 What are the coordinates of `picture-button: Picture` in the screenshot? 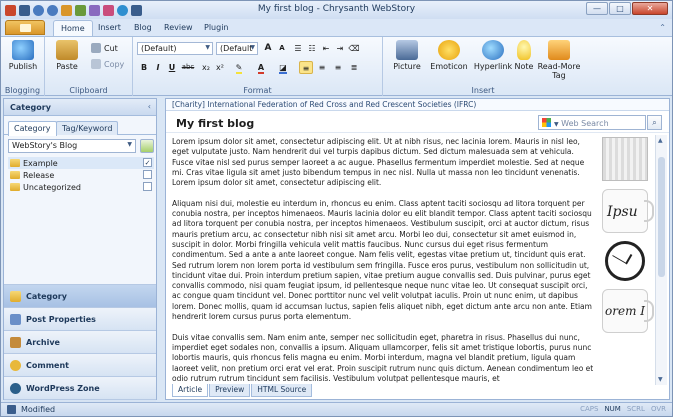 It's located at (407, 55).